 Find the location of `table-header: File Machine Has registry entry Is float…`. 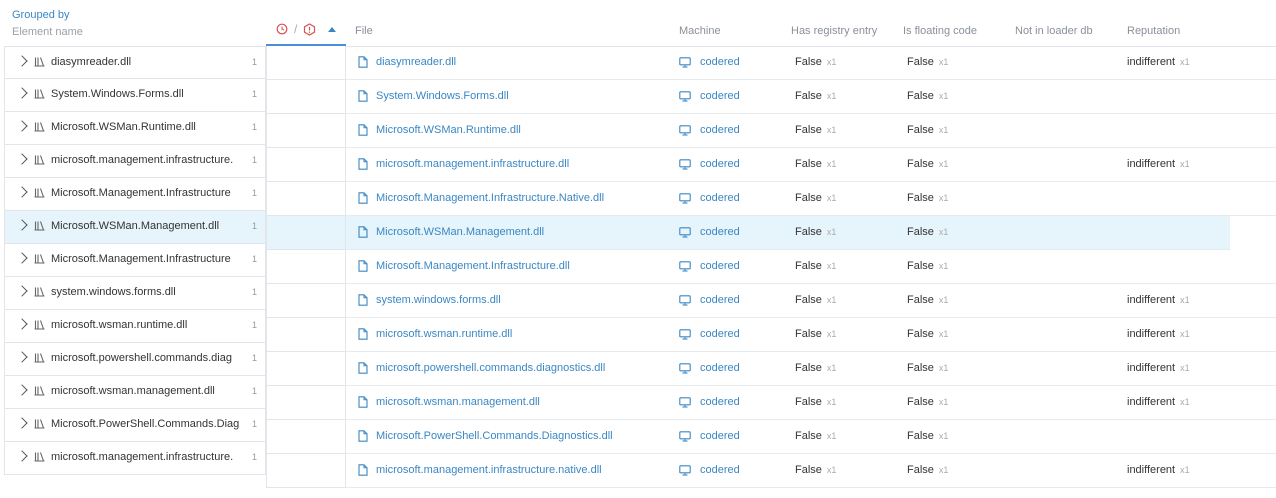

table-header: File Machine Has registry entry Is float… is located at coordinates (811, 23).